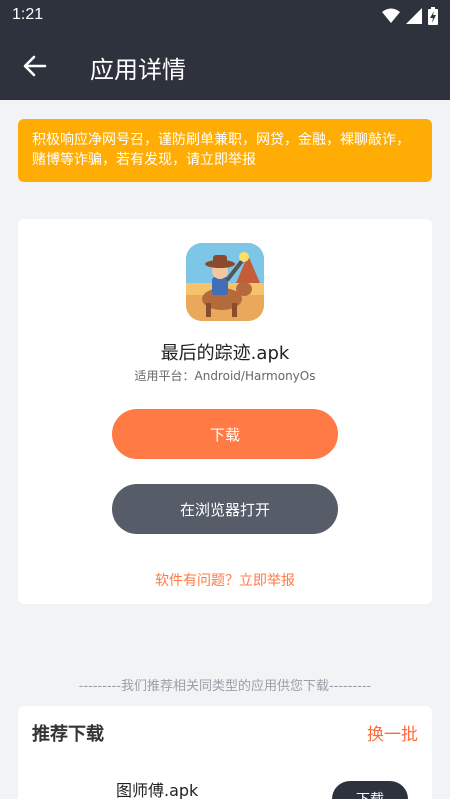 This screenshot has width=450, height=799. I want to click on recommend-item-name: 图师傅.apk, so click(157, 790).